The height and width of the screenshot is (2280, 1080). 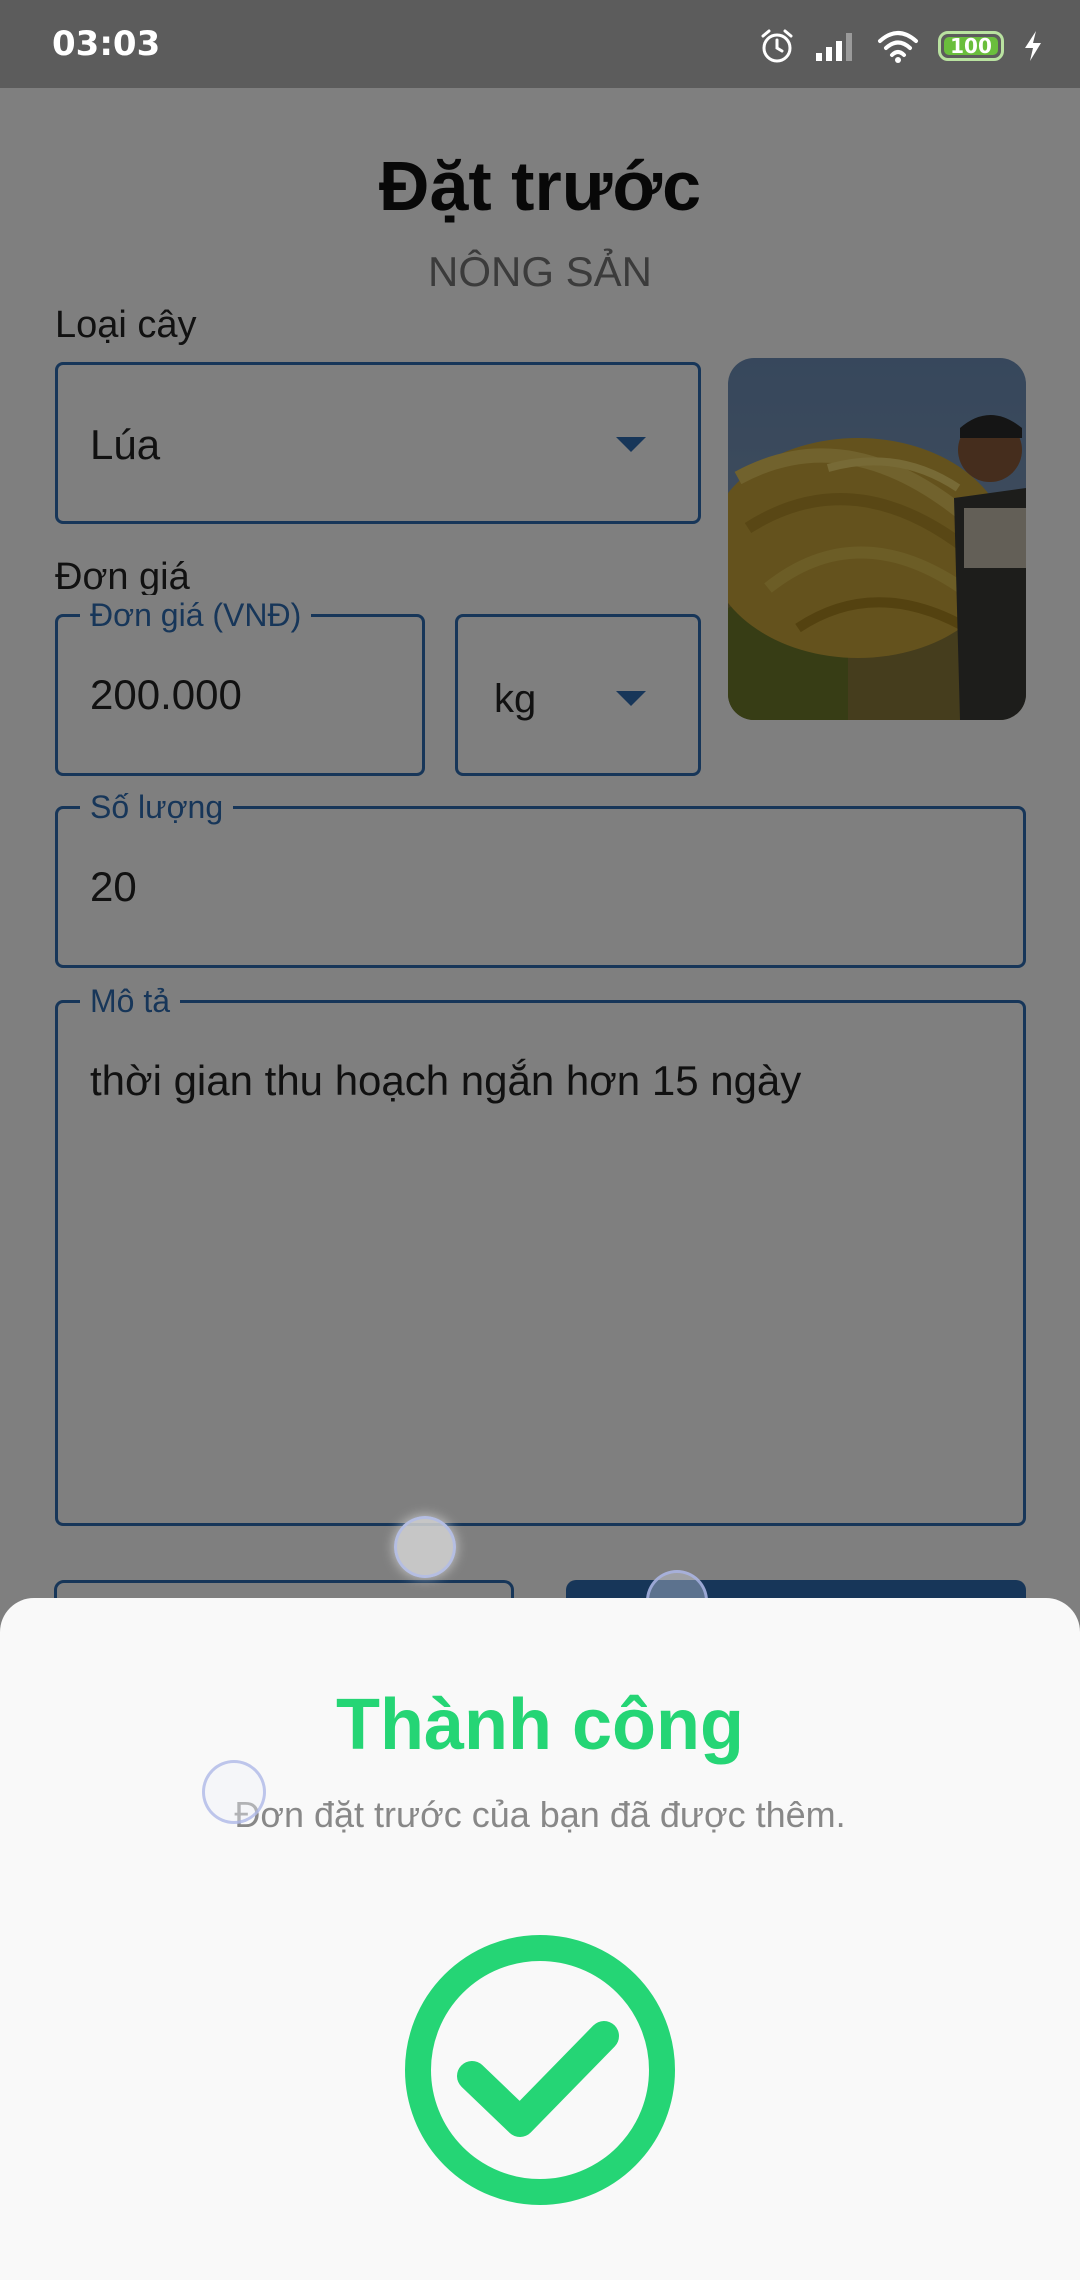 I want to click on signal-icon, so click(x=834, y=47).